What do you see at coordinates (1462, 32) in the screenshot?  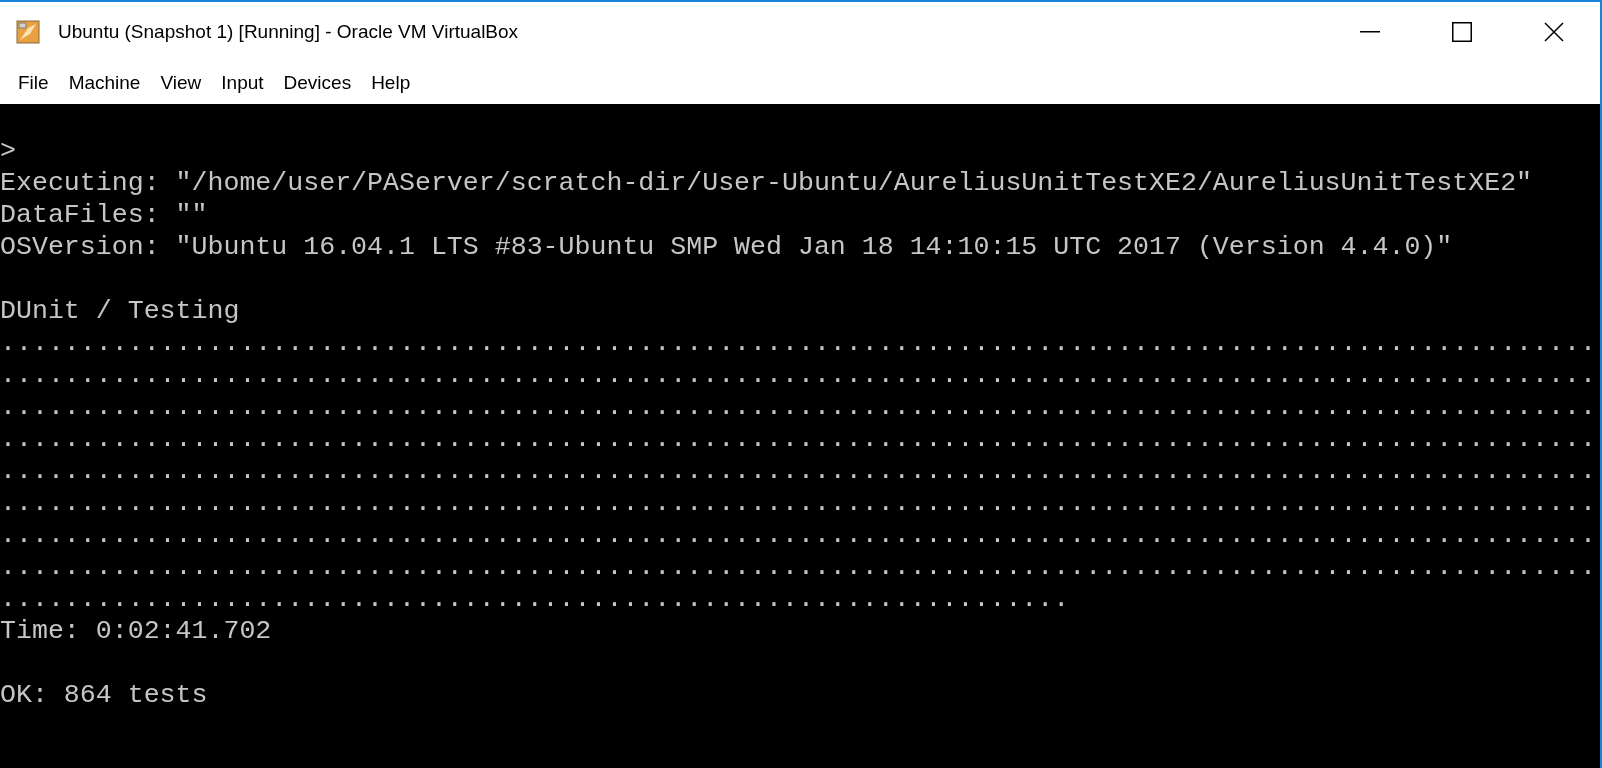 I see `maximize-icon` at bounding box center [1462, 32].